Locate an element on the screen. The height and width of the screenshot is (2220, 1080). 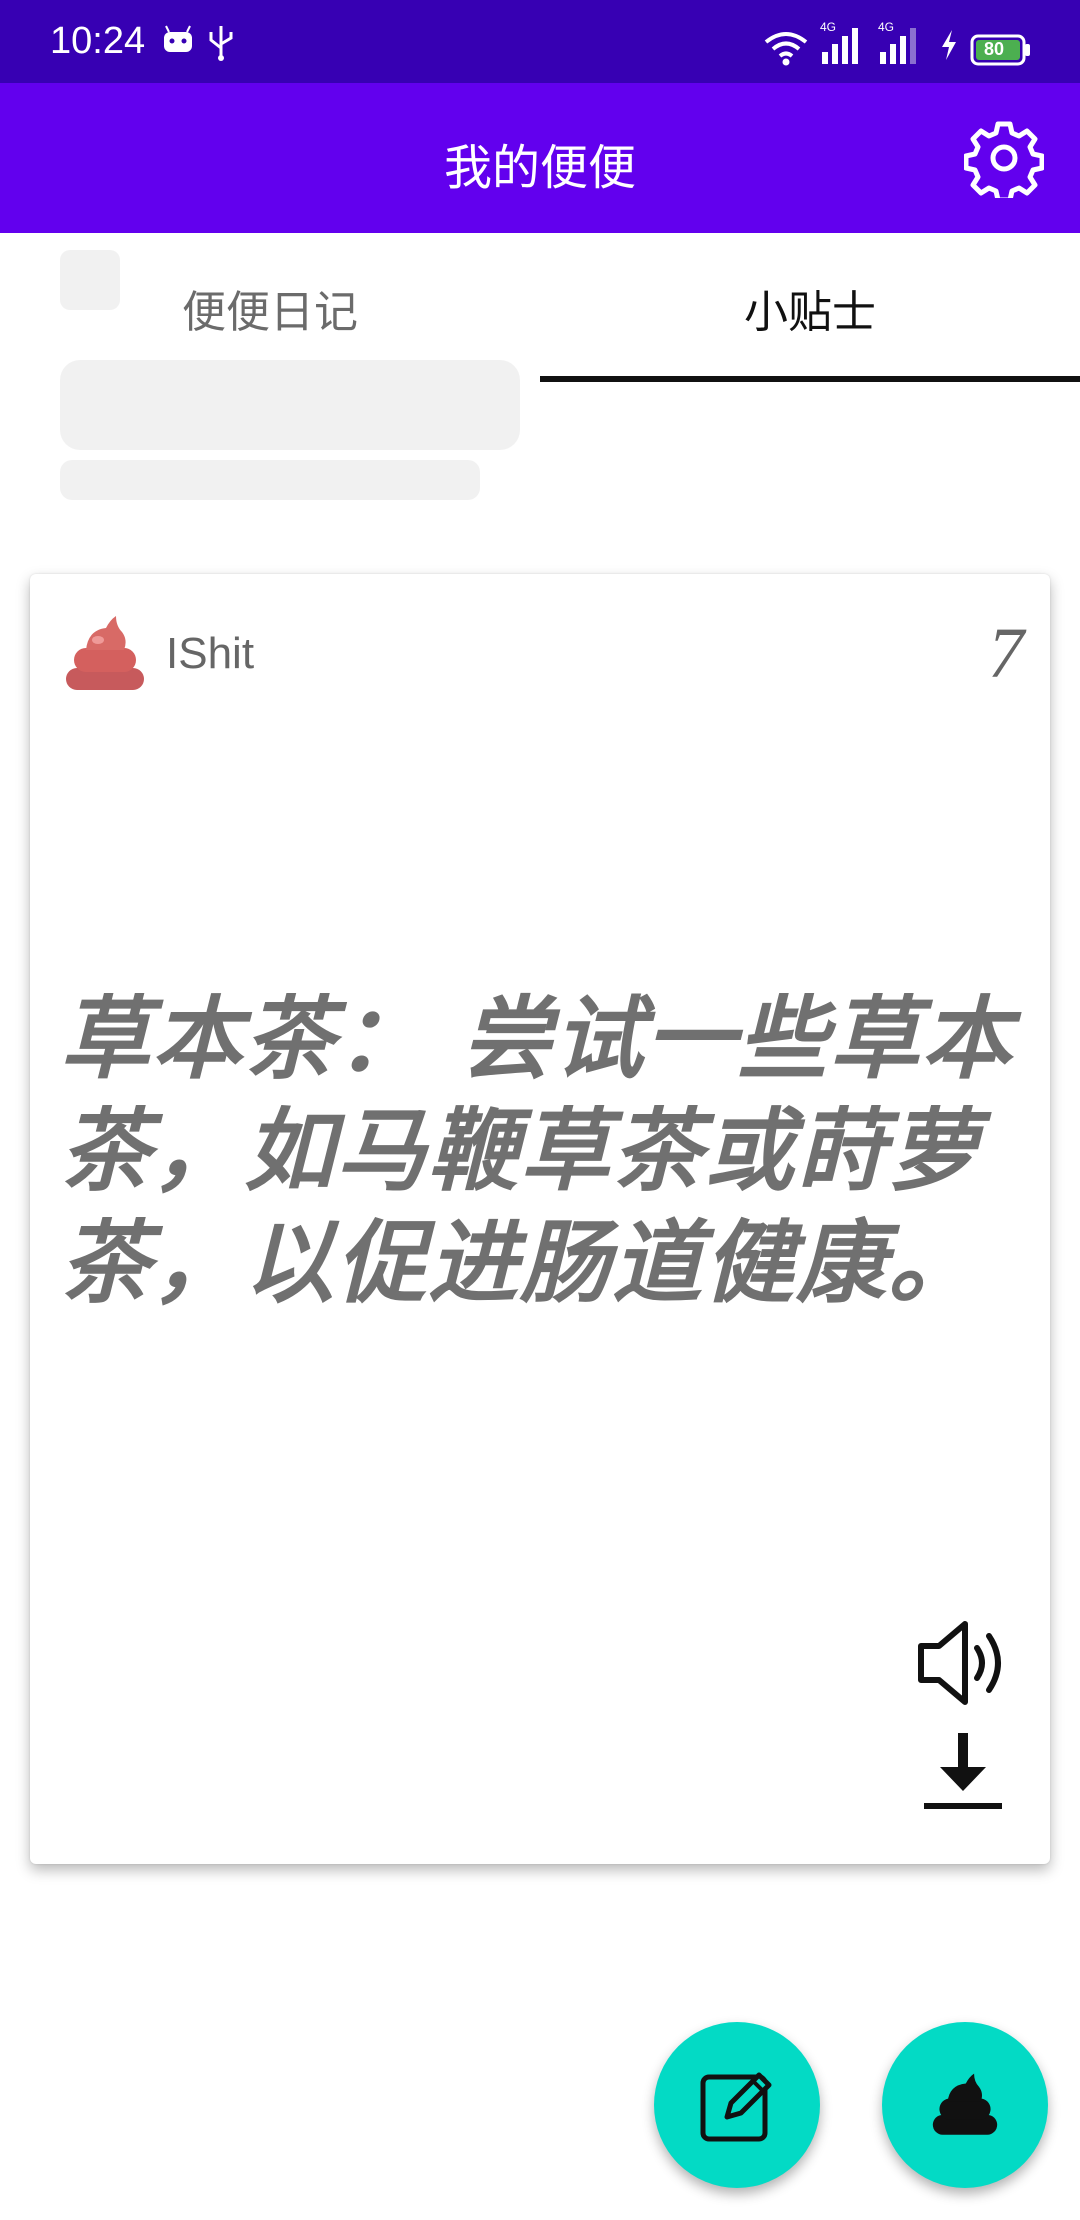
download-button is located at coordinates (963, 1772).